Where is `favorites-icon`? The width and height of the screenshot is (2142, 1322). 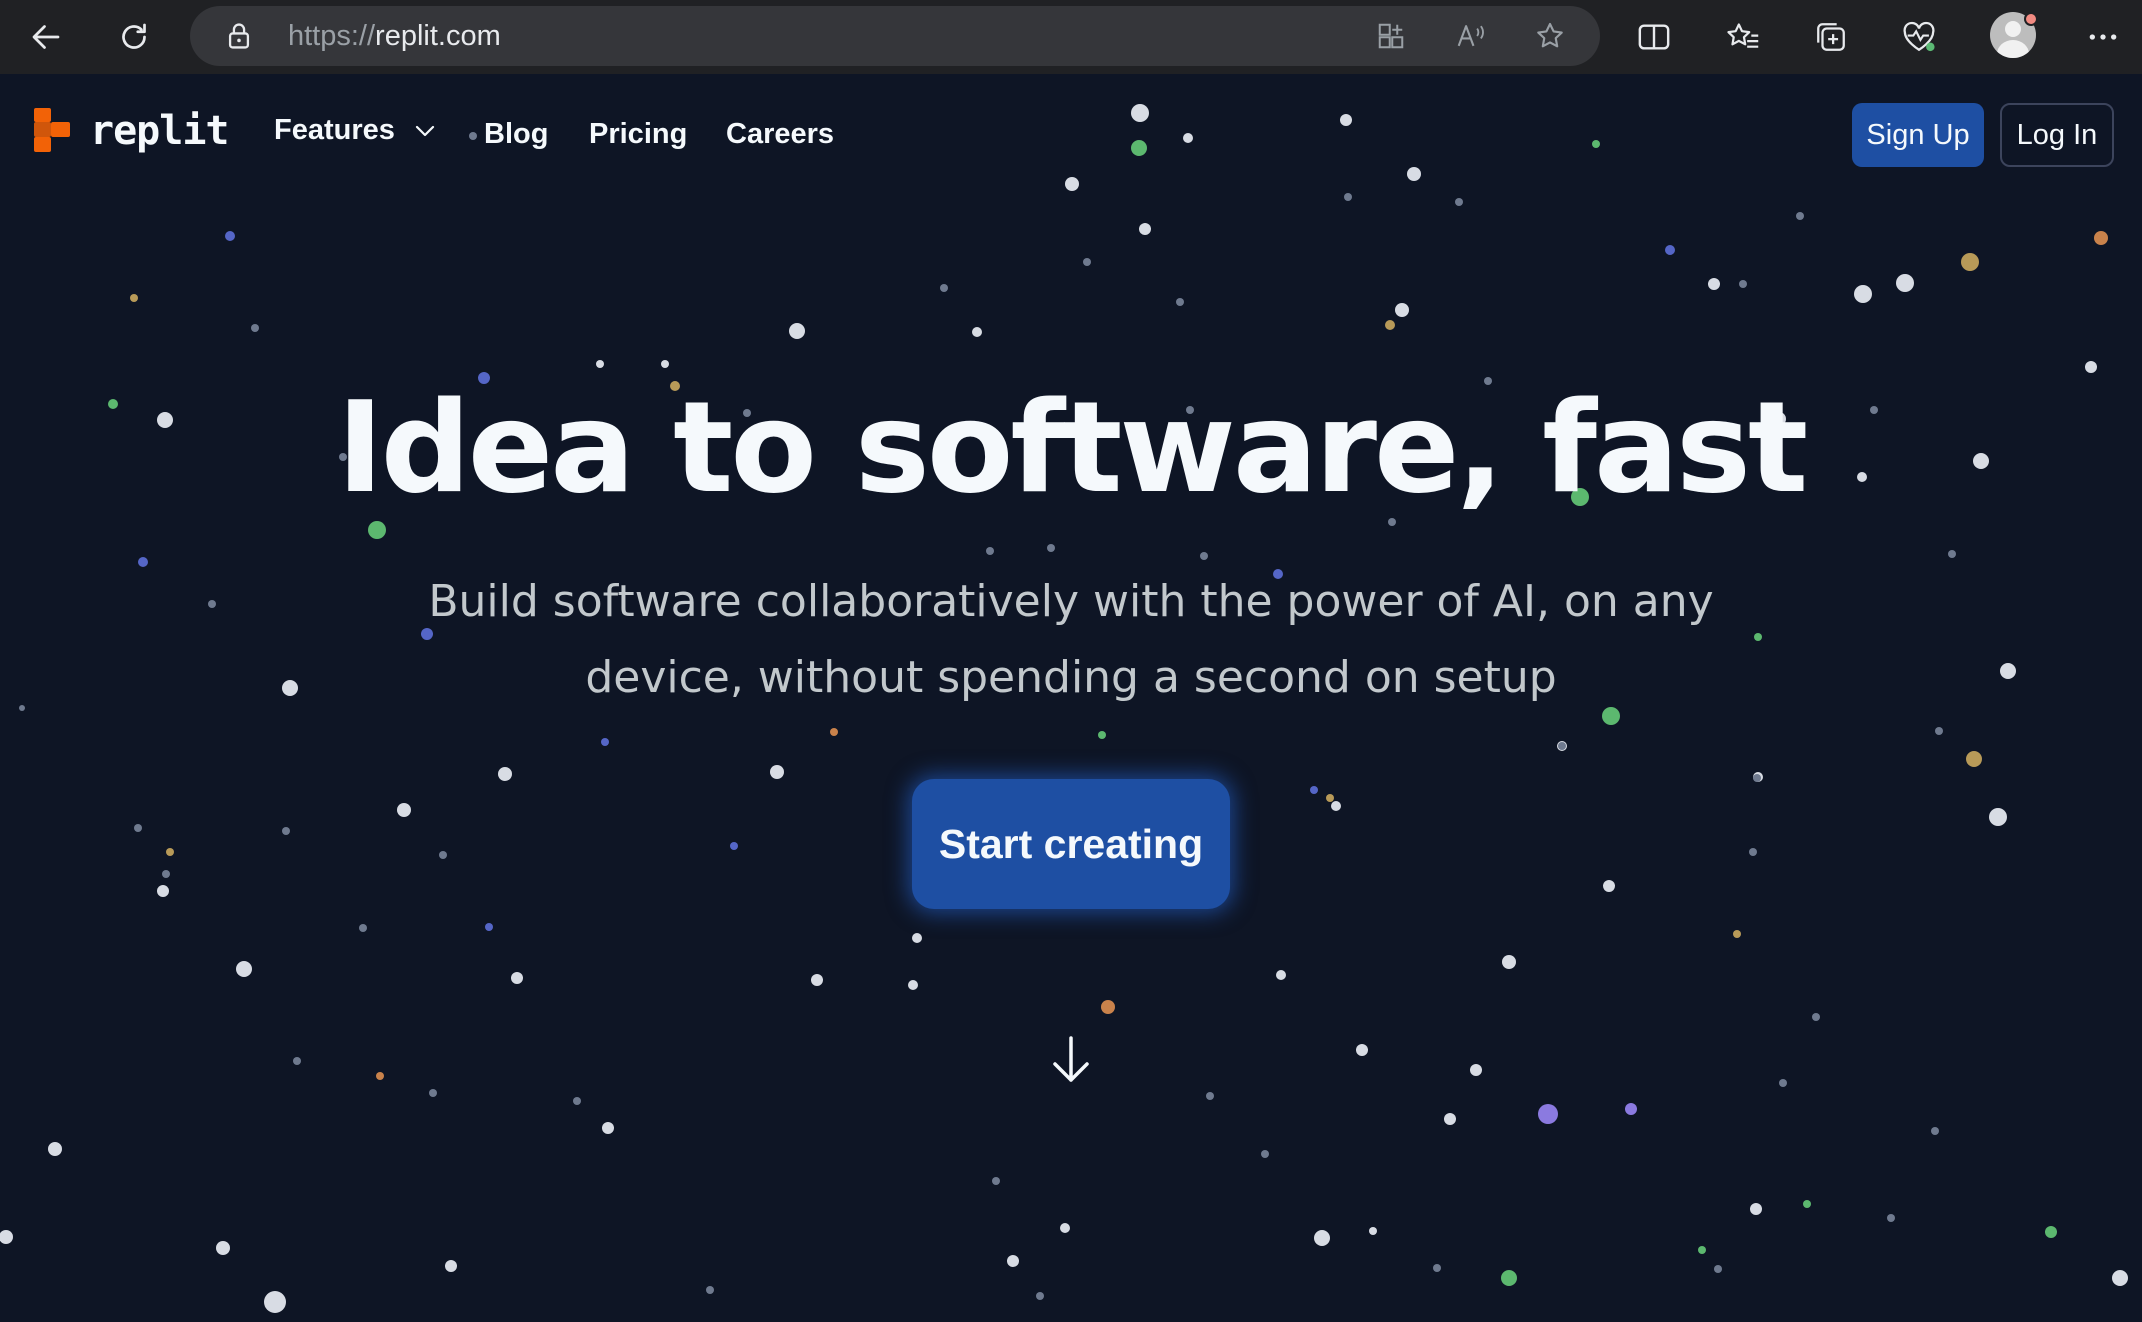
favorites-icon is located at coordinates (1743, 37).